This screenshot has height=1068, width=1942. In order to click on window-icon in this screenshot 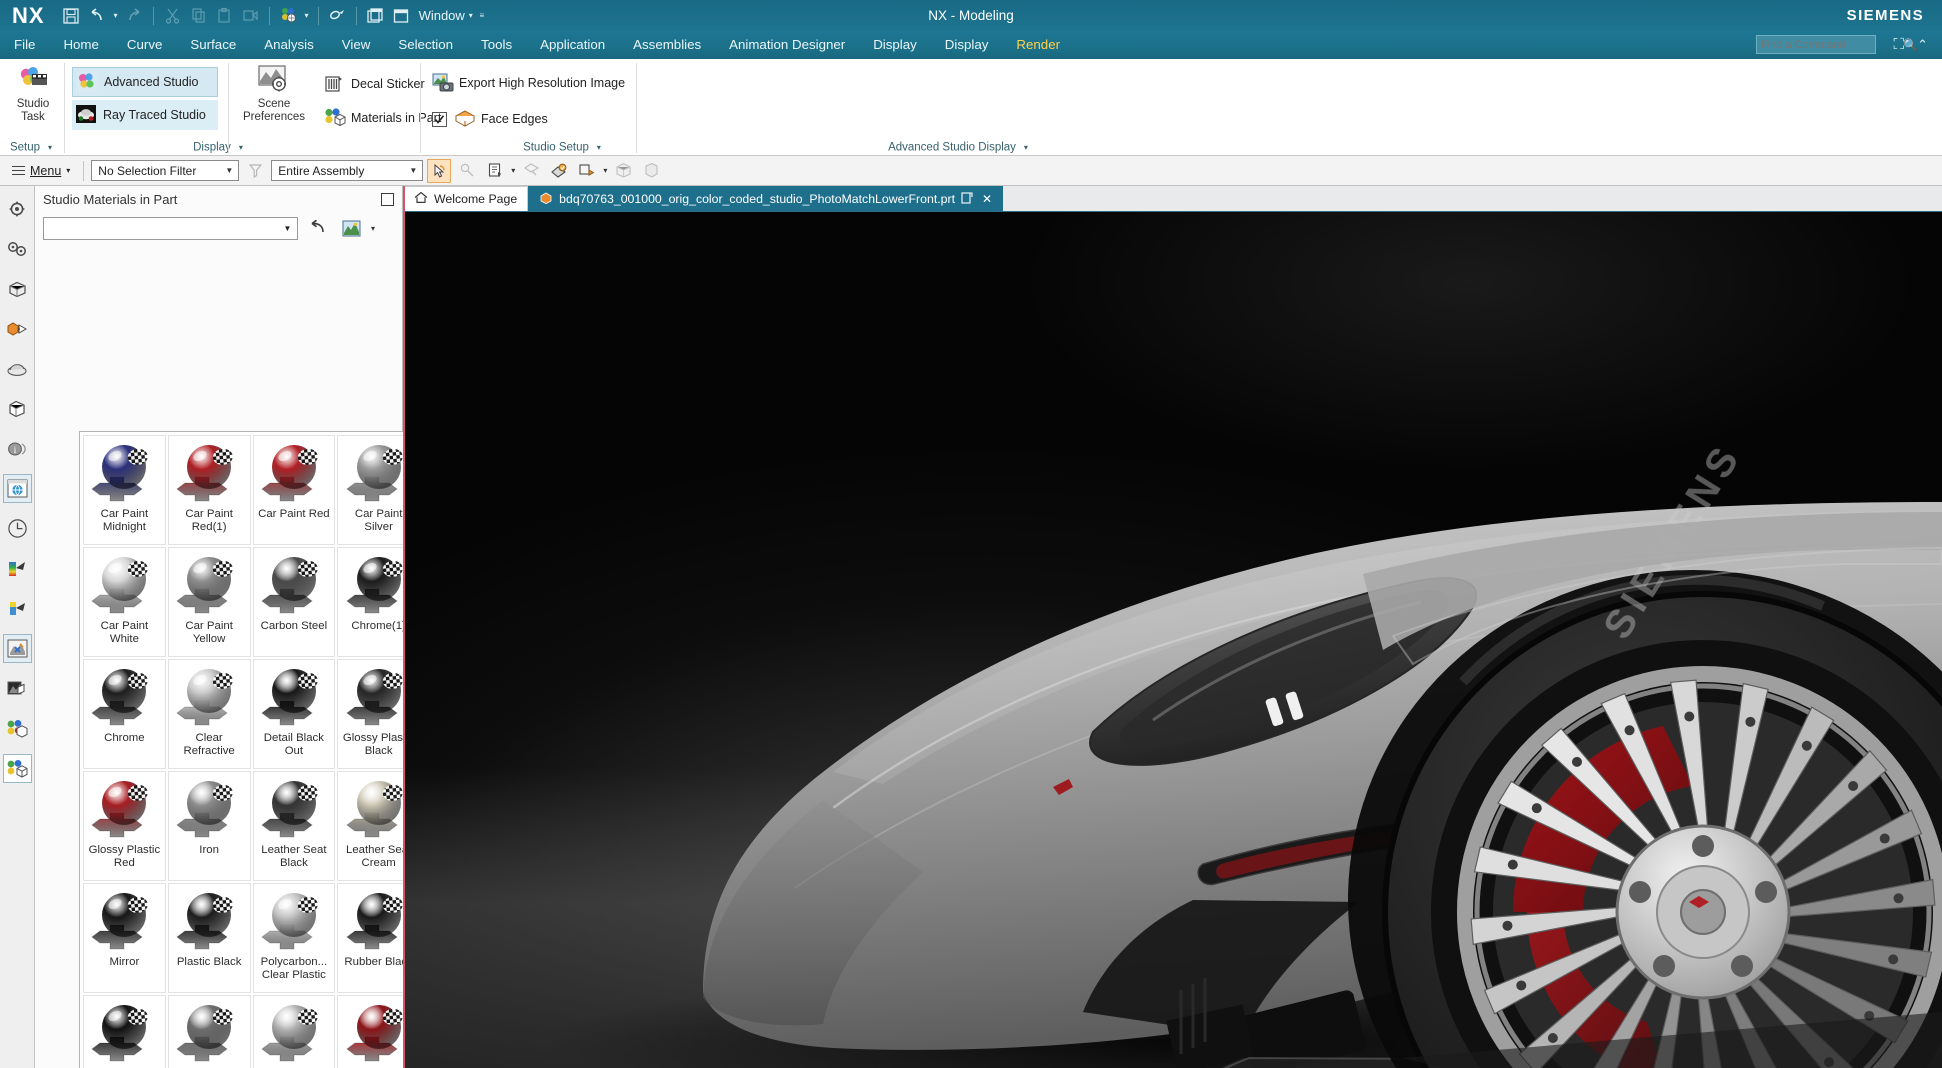, I will do `click(401, 15)`.